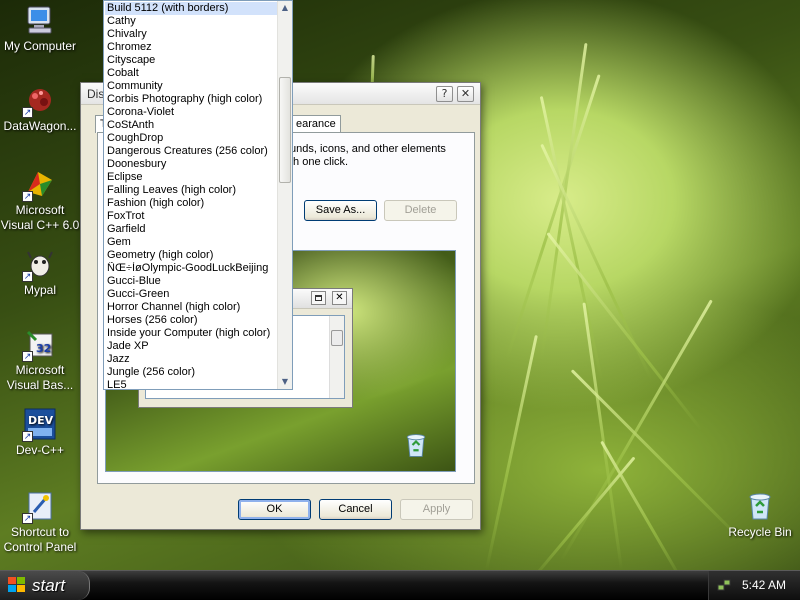 Image resolution: width=800 pixels, height=600 pixels. What do you see at coordinates (191, 190) in the screenshot?
I see `theme-option: Falling Leaves (high color)` at bounding box center [191, 190].